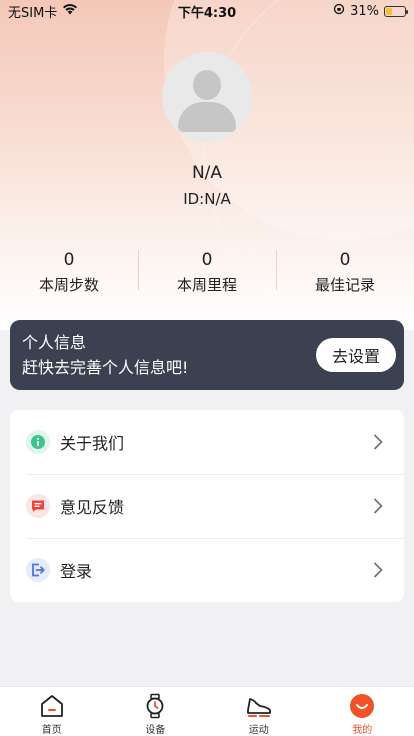  Describe the element at coordinates (70, 11) in the screenshot. I see `wifi-icon` at that location.